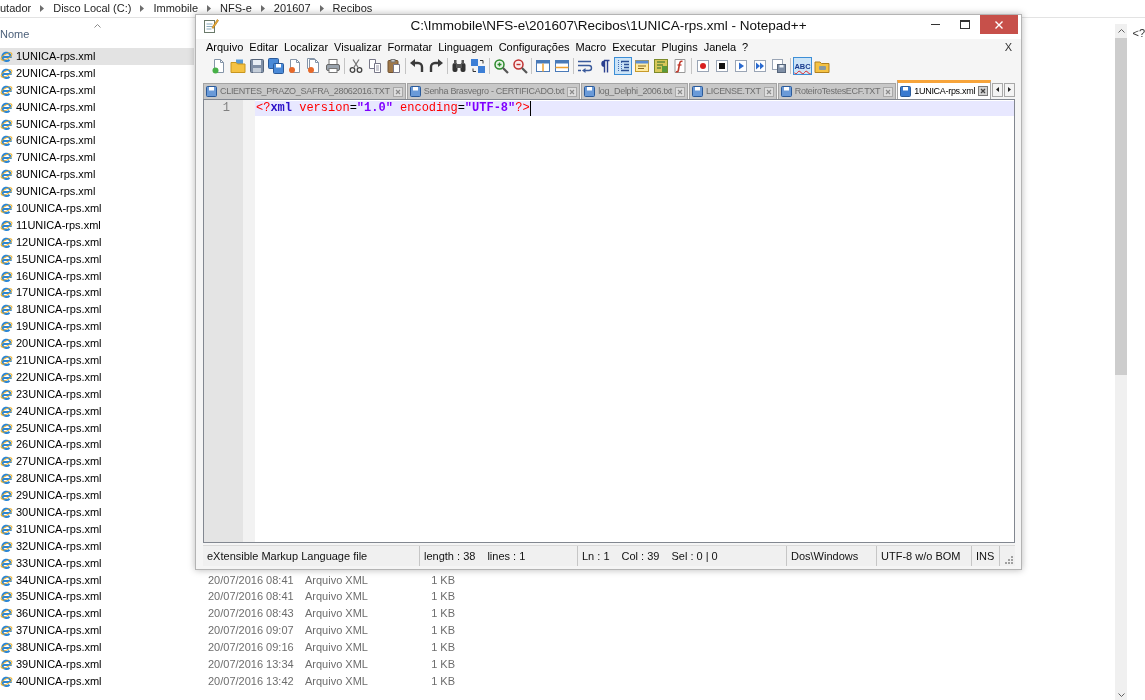 The width and height of the screenshot is (1145, 700). I want to click on file-row: 20UNICA-rps.xml, so click(97, 344).